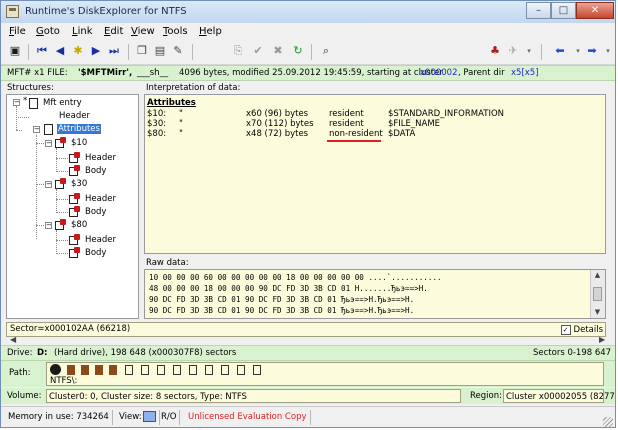 The height and width of the screenshot is (430, 618). I want to click on tree-item-attr-10-body: Body, so click(95, 171).